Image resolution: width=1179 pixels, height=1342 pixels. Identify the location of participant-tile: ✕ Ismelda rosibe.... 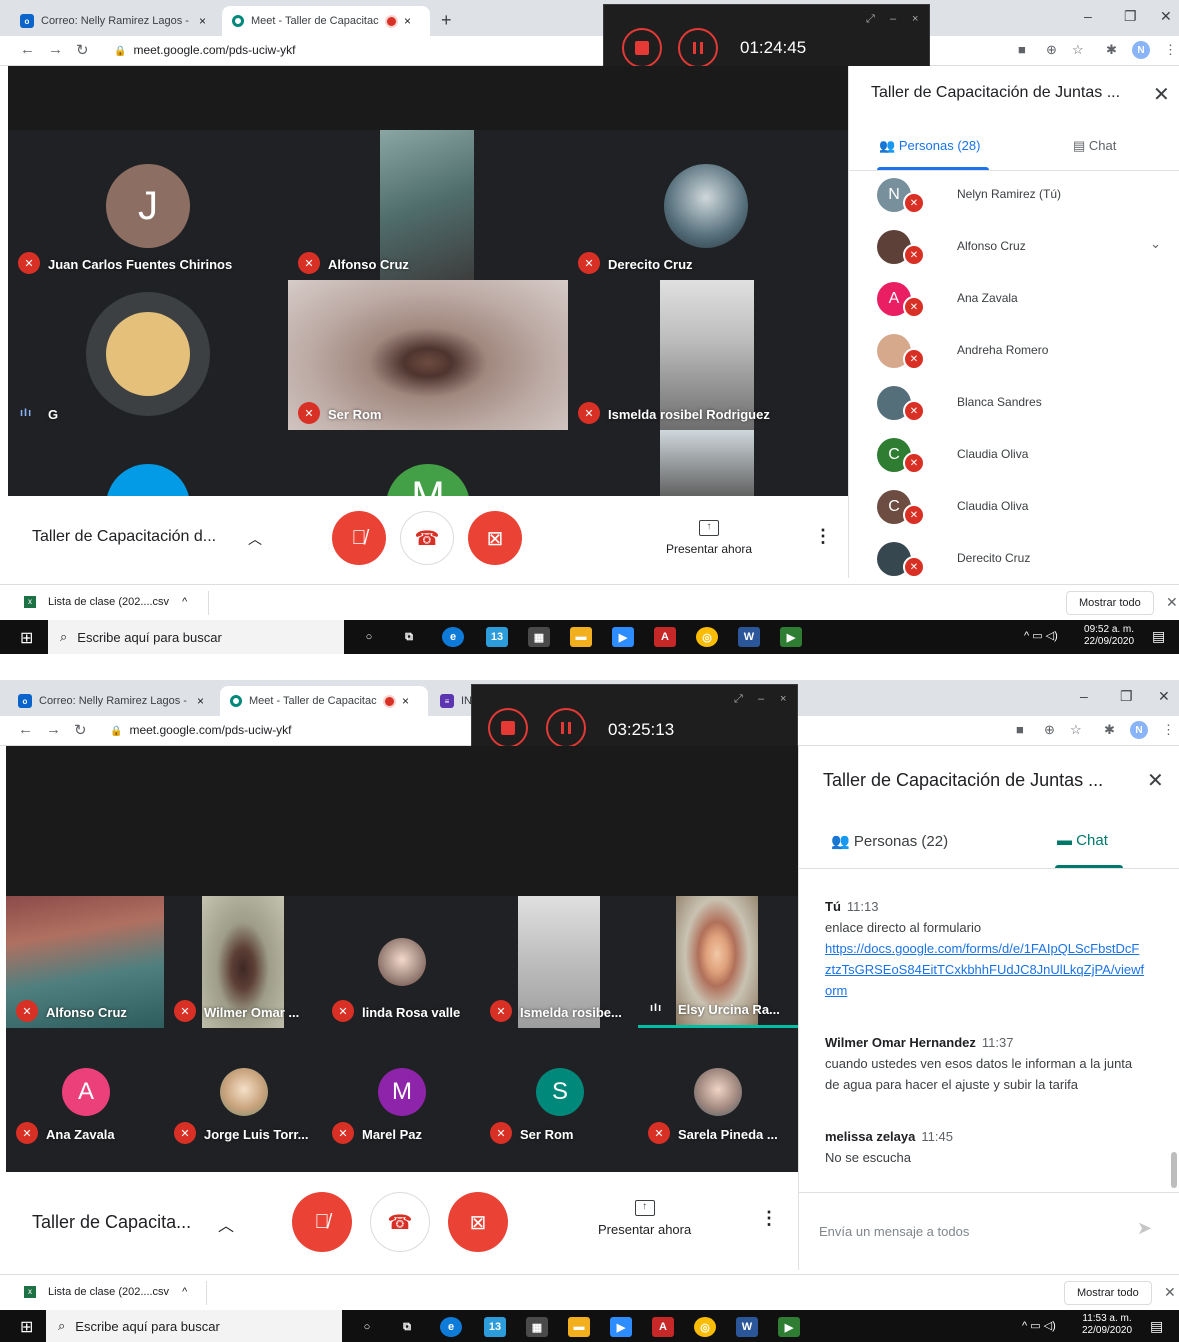
(559, 962).